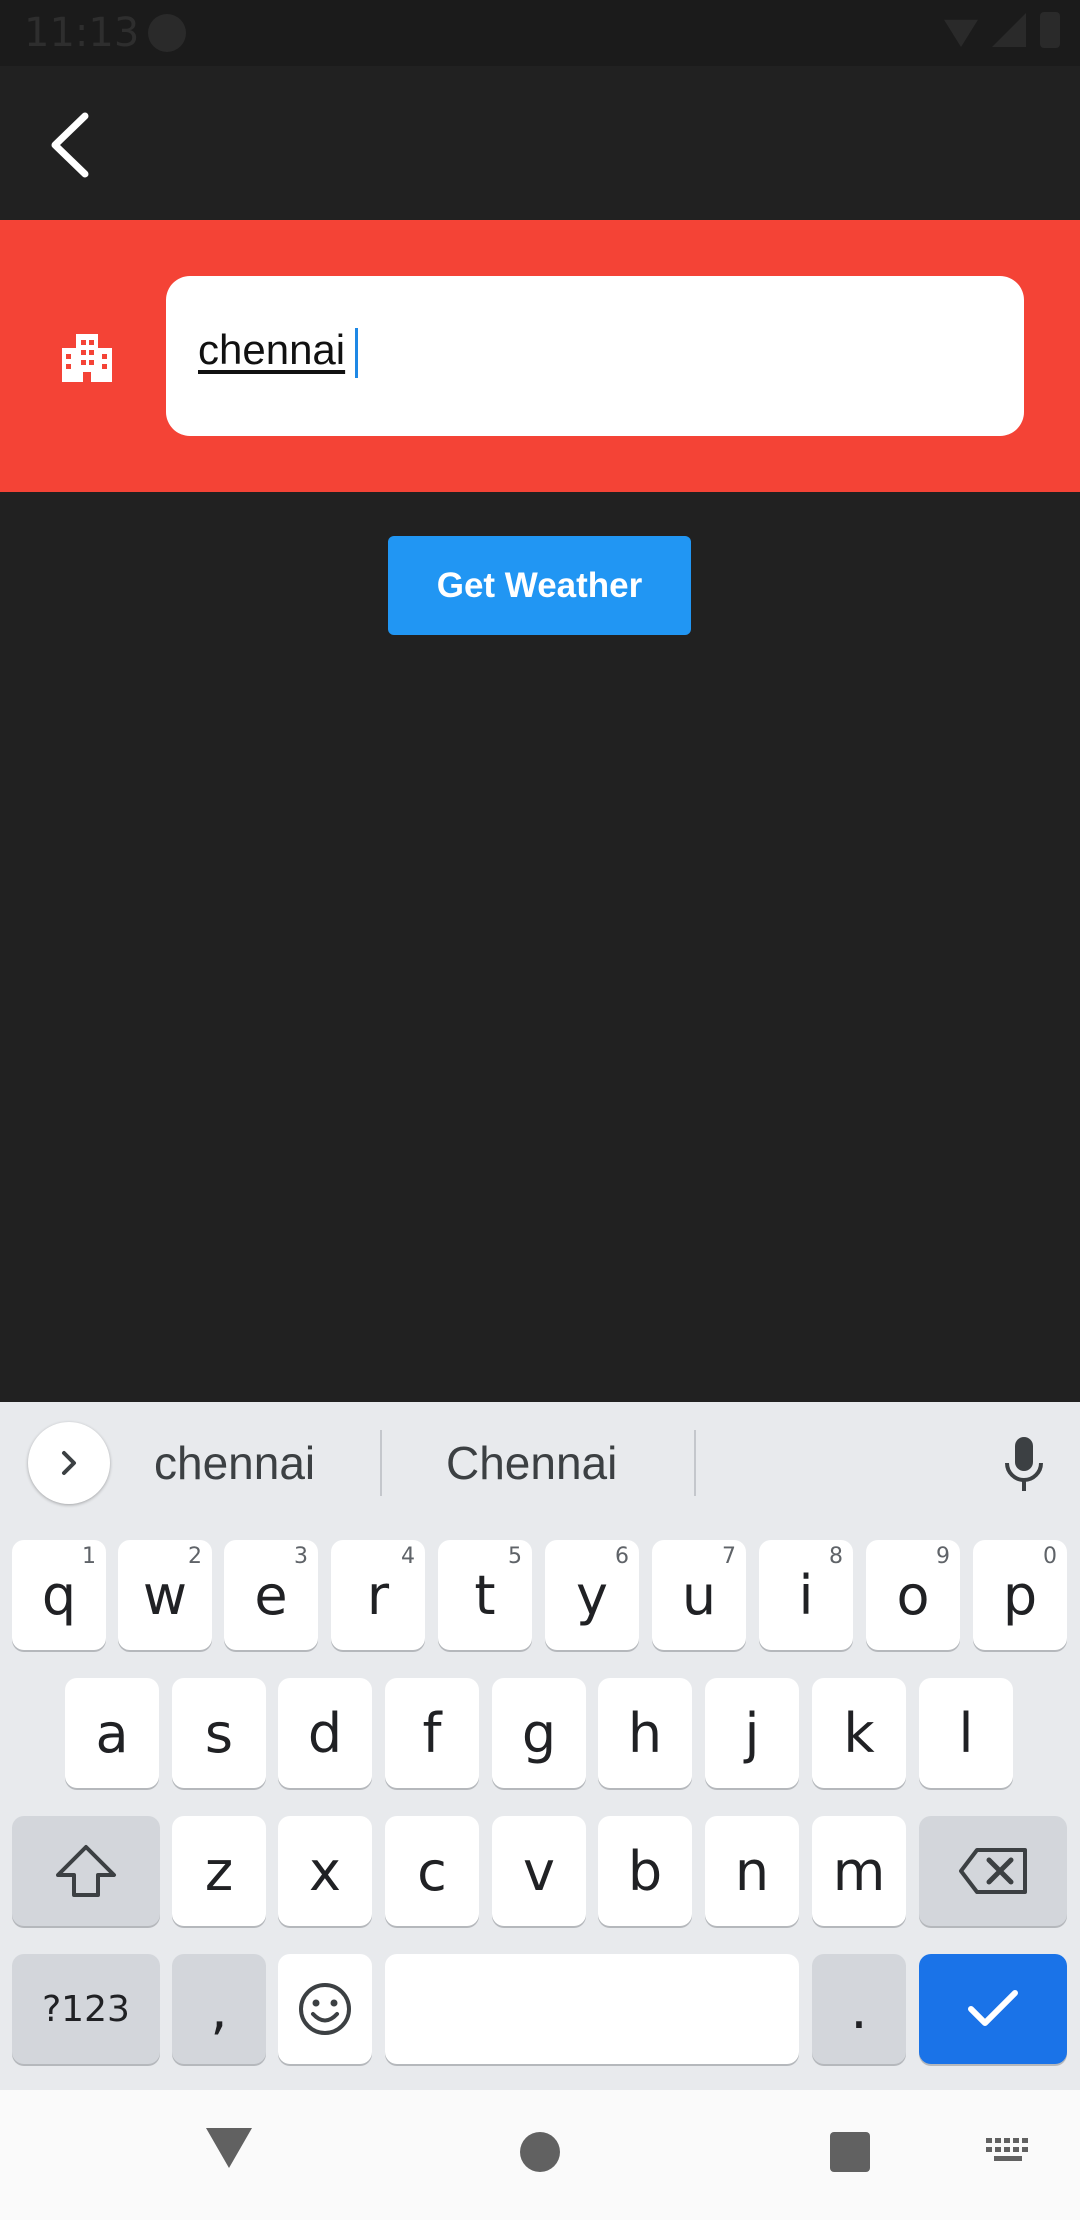 This screenshot has width=1080, height=2220. I want to click on back-triangle-icon, so click(229, 2148).